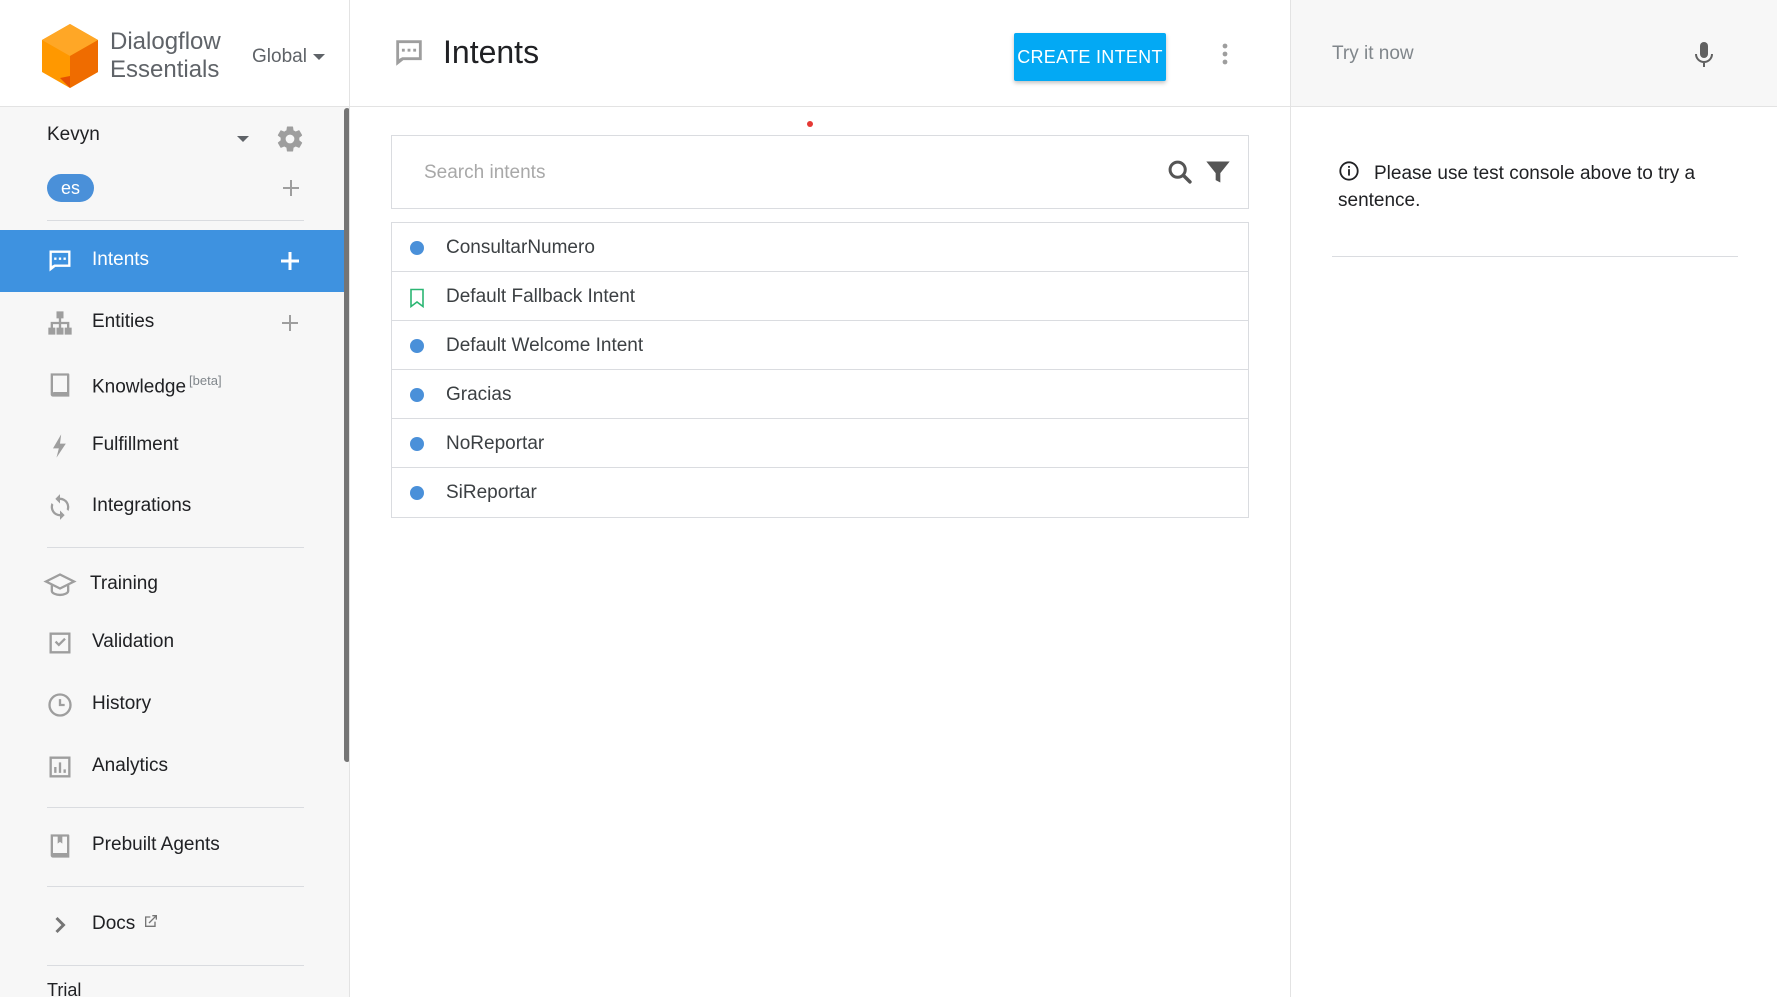 This screenshot has width=1777, height=997. I want to click on product-name-line2: Essentials, so click(165, 69).